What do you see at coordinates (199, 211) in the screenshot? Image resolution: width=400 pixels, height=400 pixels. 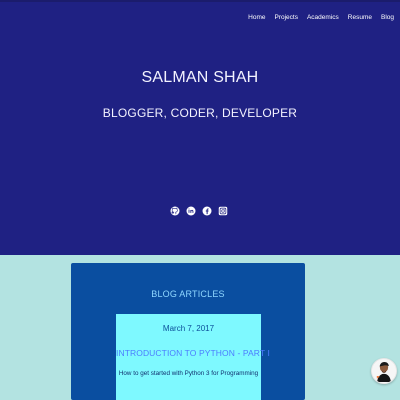 I see `social-links` at bounding box center [199, 211].